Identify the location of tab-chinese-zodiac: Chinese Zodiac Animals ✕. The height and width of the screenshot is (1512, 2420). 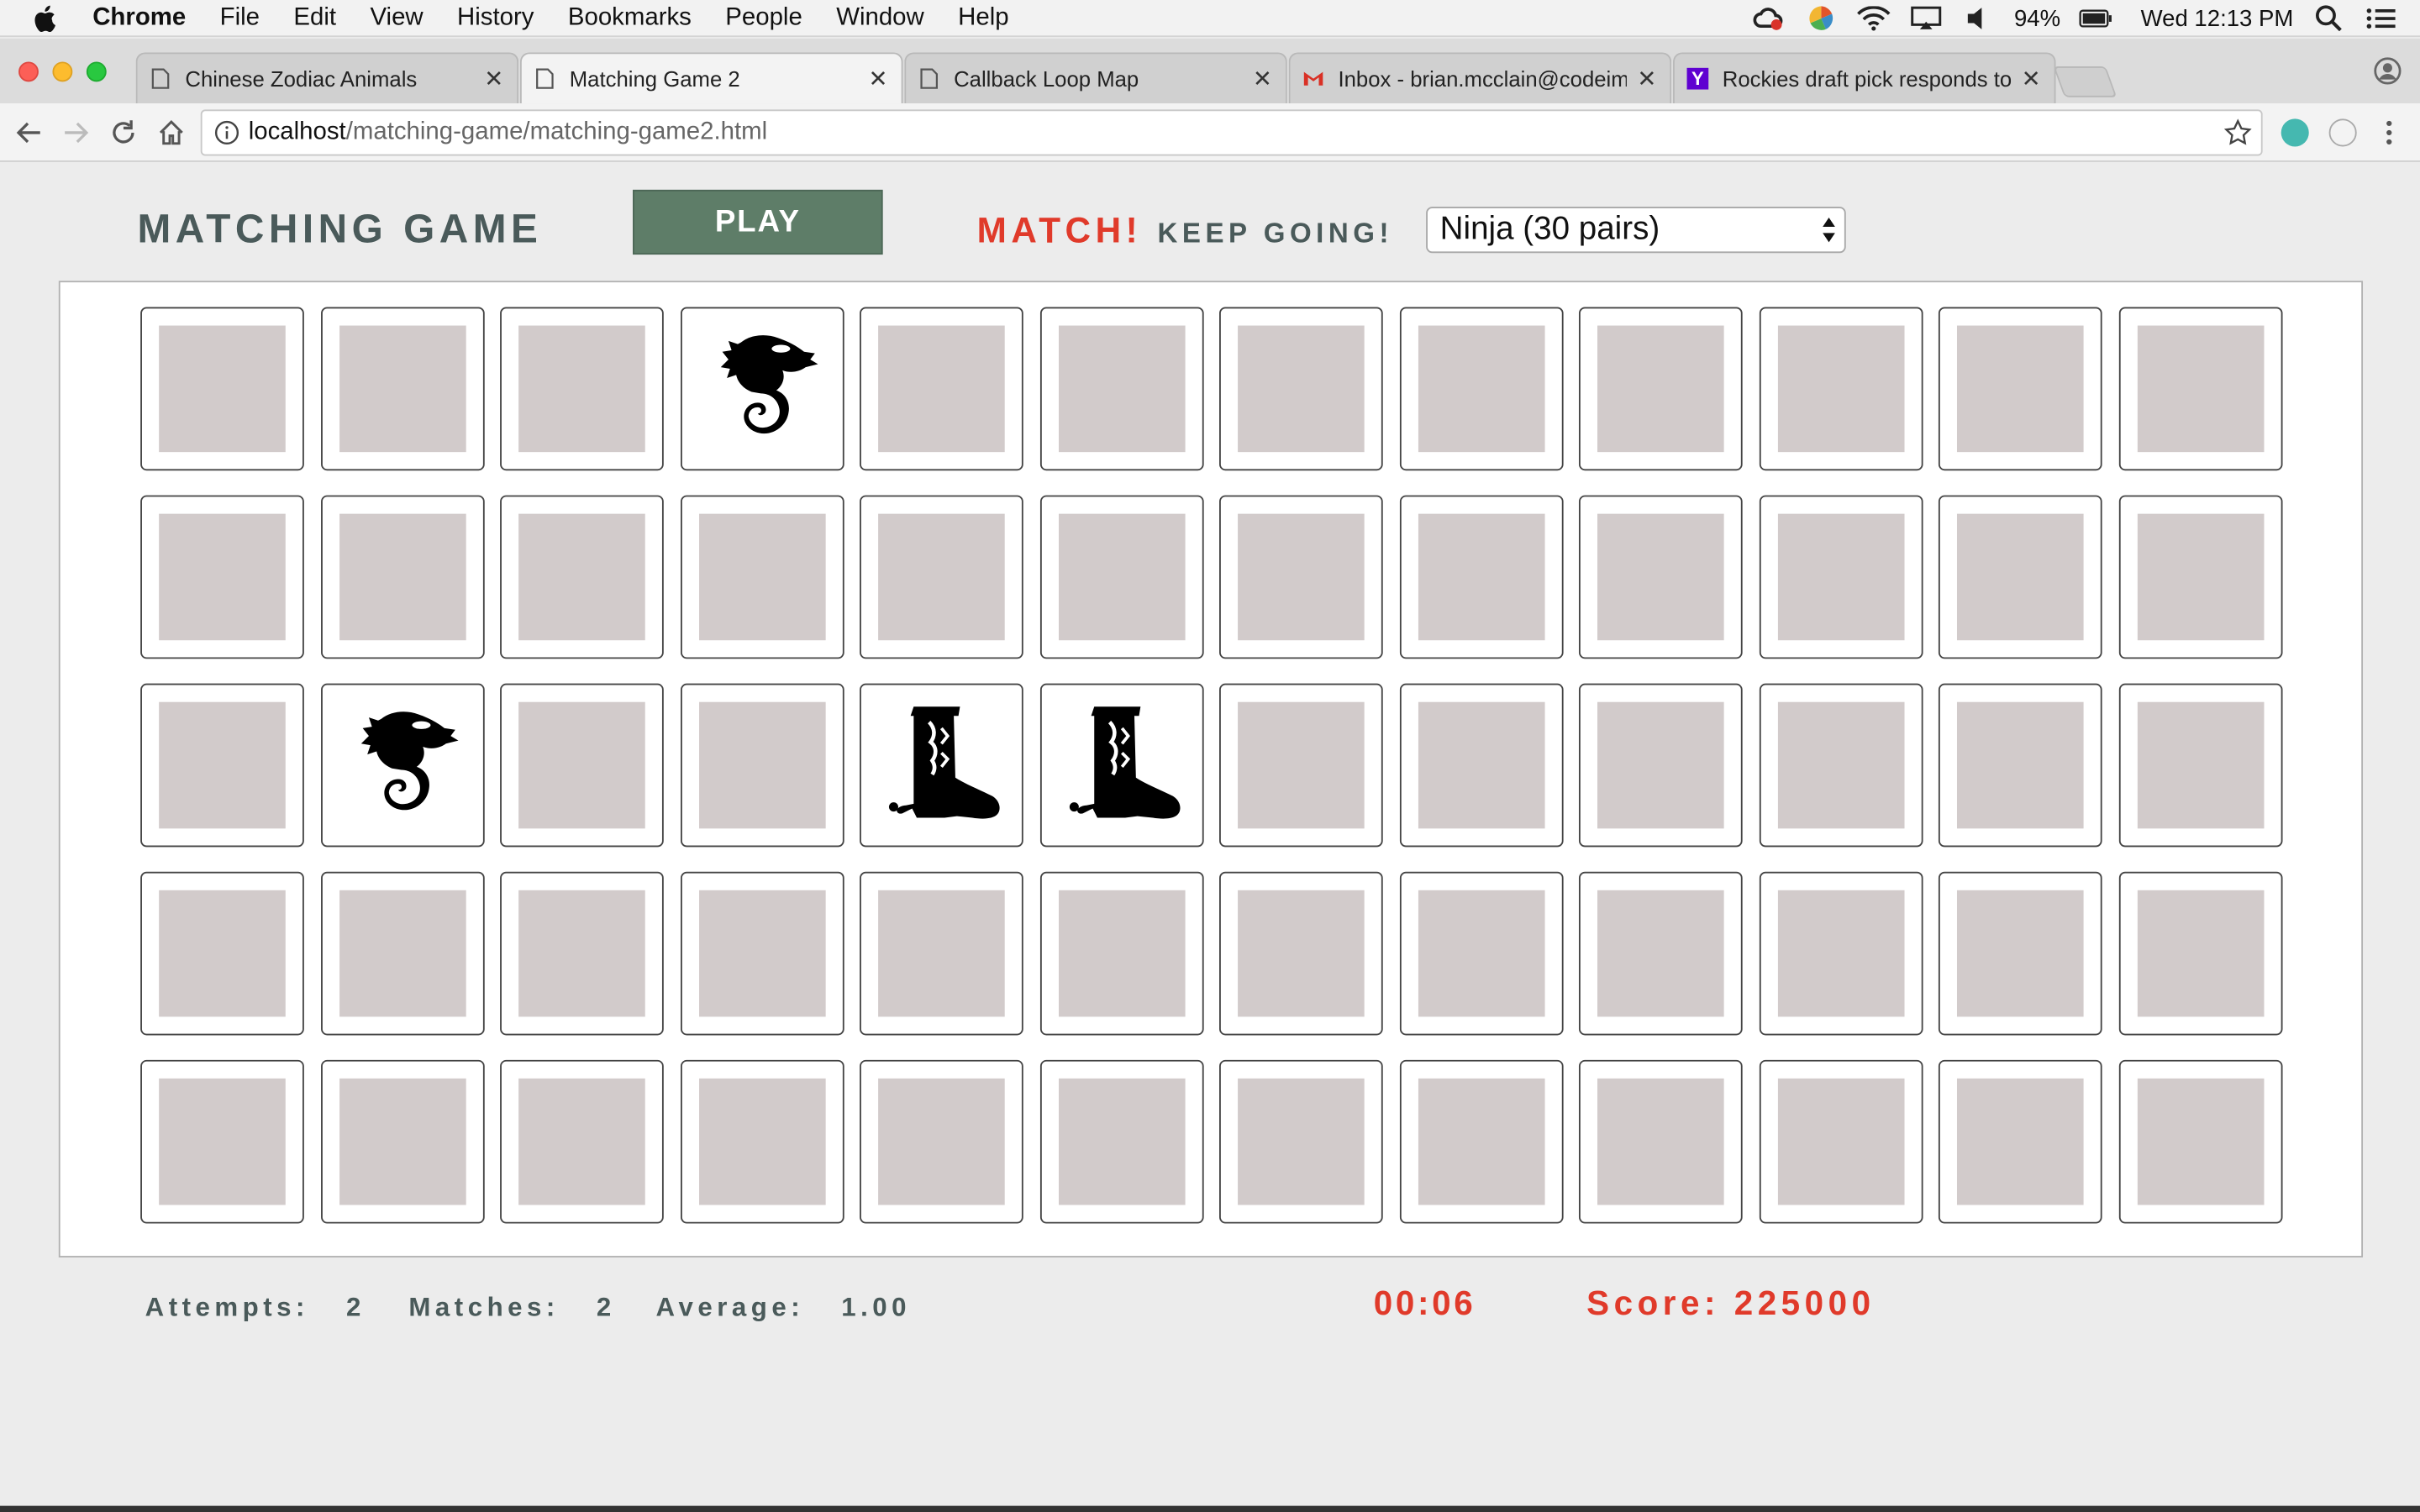
(327, 78).